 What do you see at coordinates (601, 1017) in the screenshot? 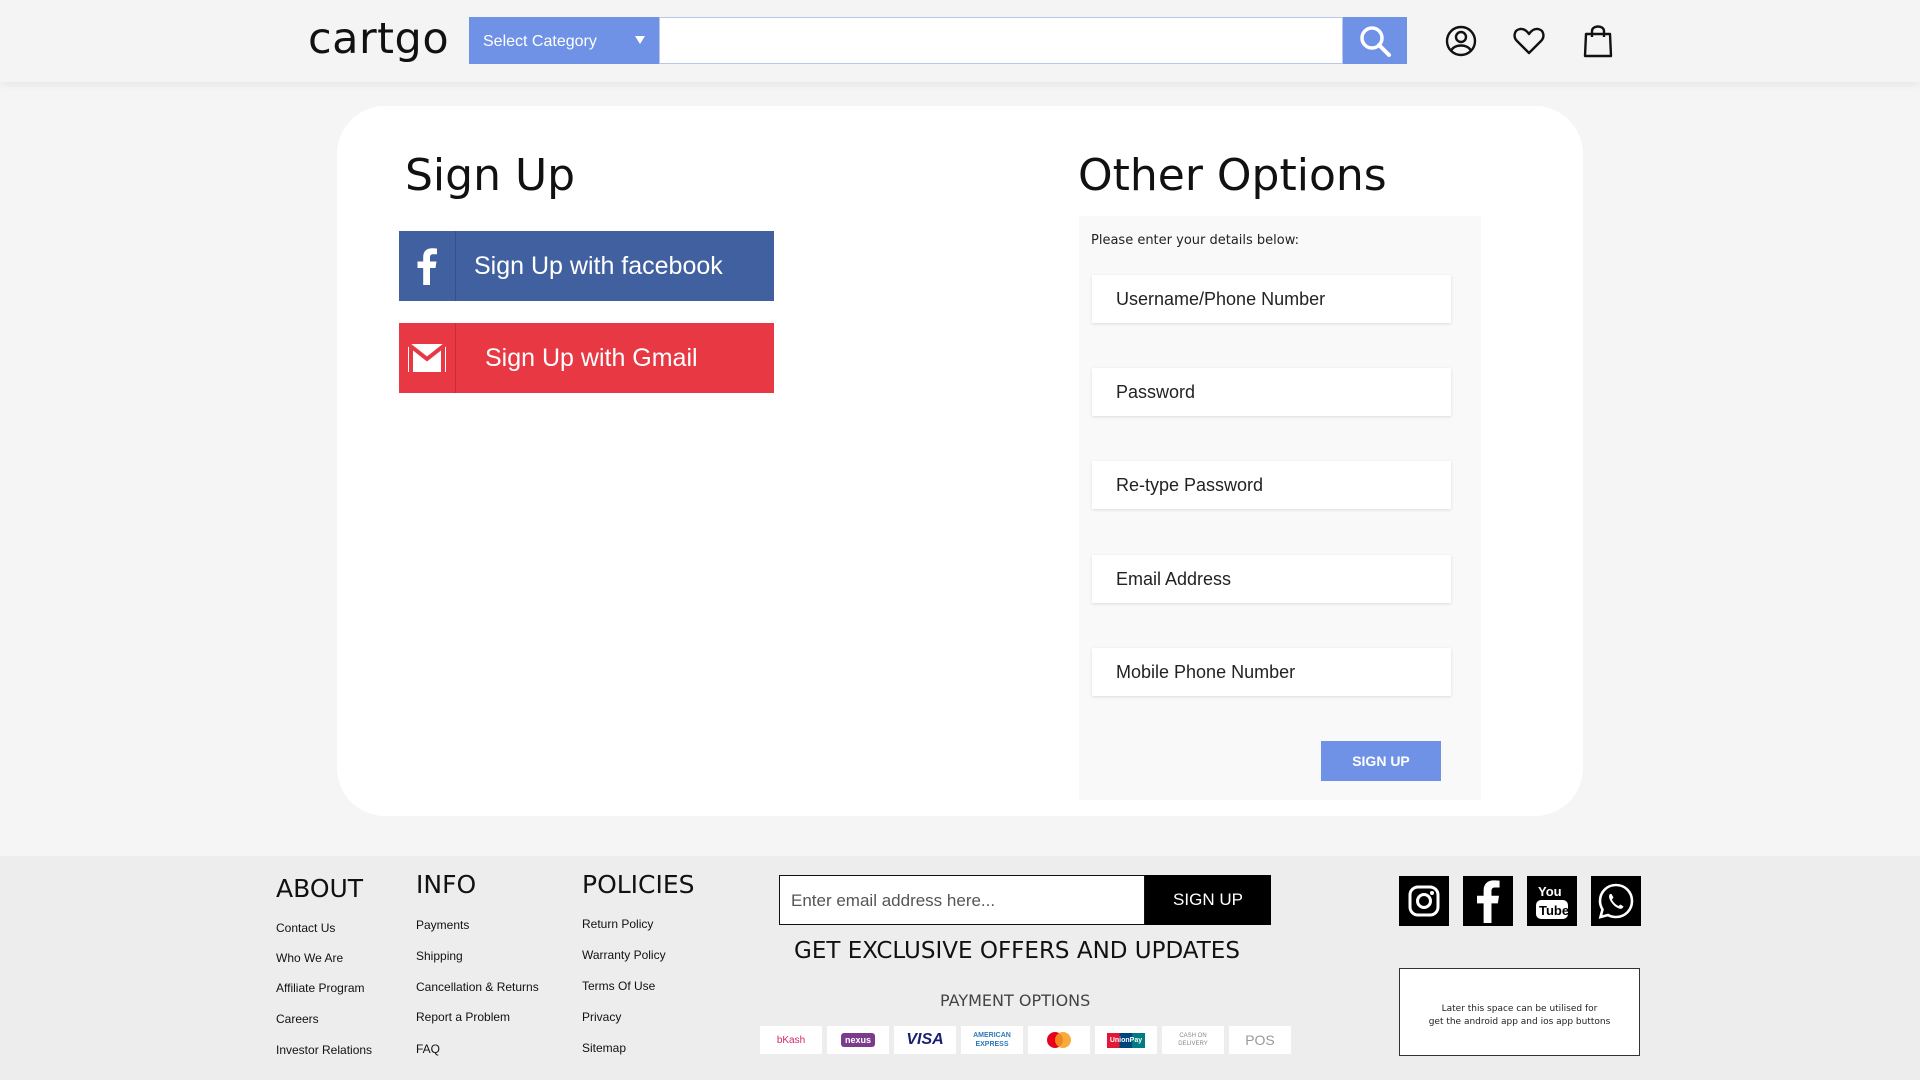
I see `footer-link-privacy: Privacy` at bounding box center [601, 1017].